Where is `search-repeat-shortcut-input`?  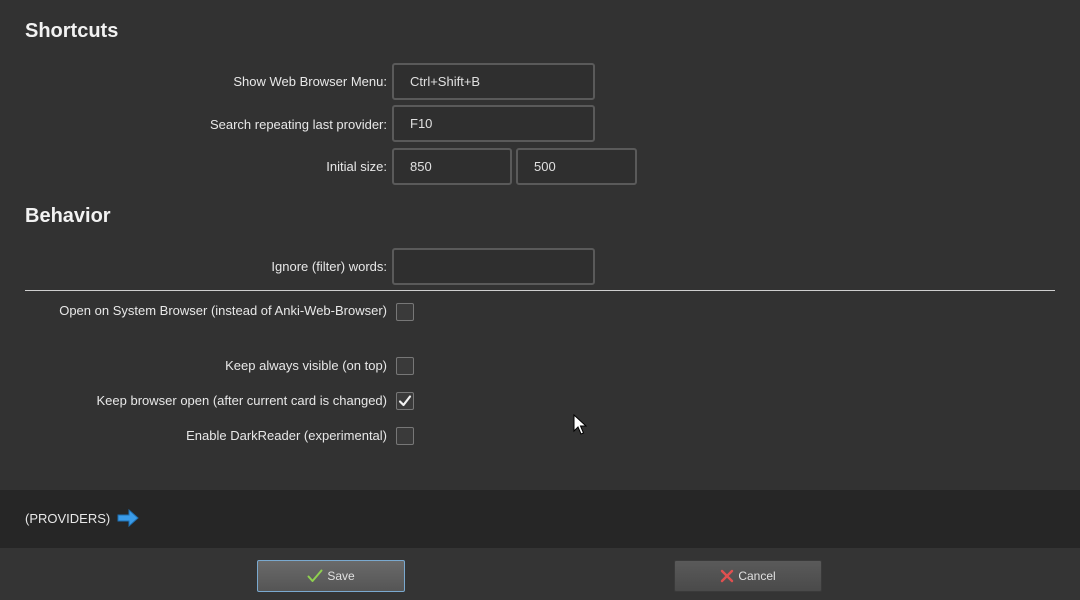 search-repeat-shortcut-input is located at coordinates (493, 123).